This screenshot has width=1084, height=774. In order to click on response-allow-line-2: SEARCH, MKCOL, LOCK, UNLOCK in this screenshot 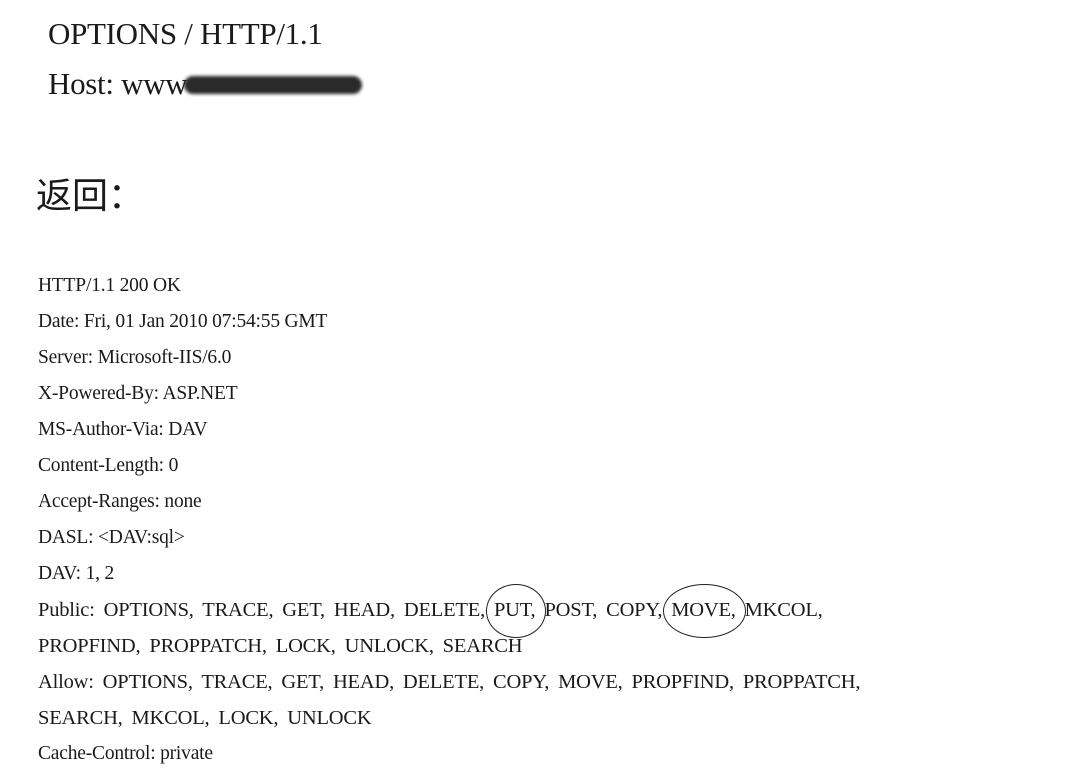, I will do `click(205, 718)`.